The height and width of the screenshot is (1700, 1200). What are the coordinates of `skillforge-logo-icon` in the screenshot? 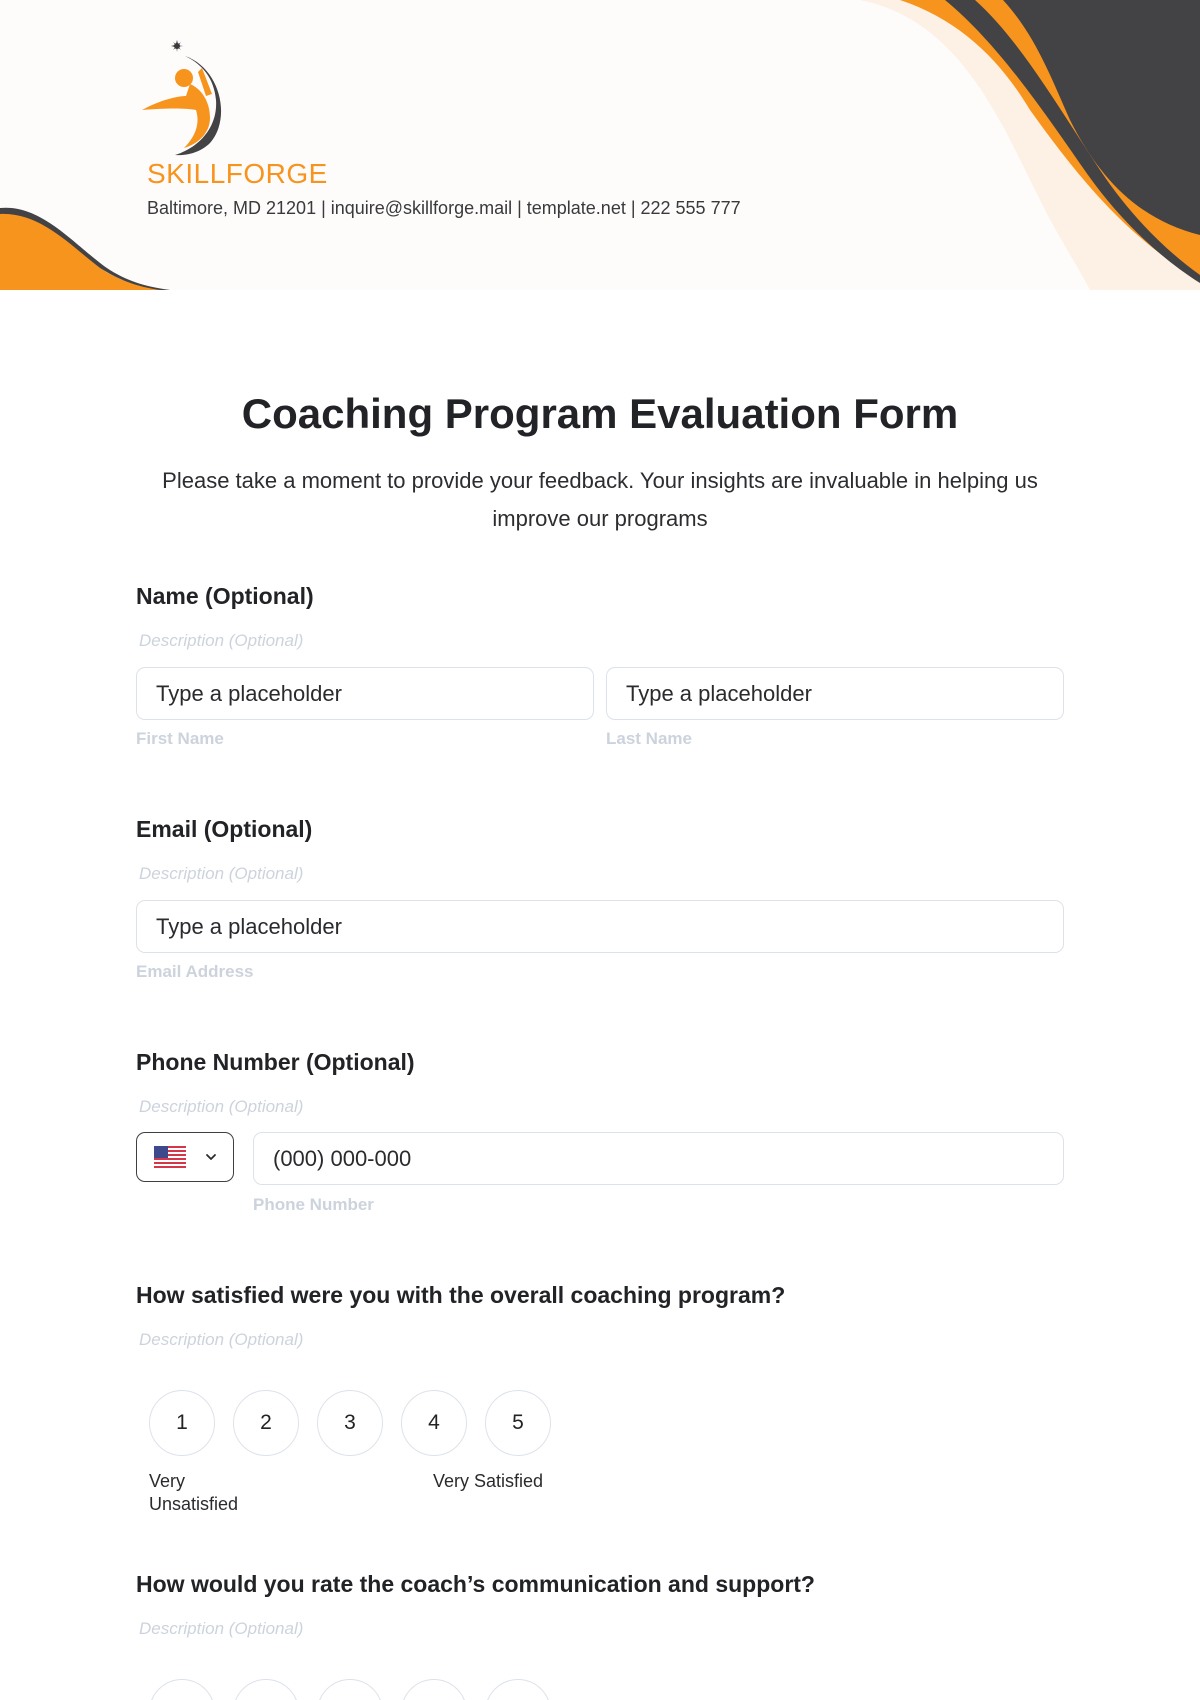 It's located at (182, 98).